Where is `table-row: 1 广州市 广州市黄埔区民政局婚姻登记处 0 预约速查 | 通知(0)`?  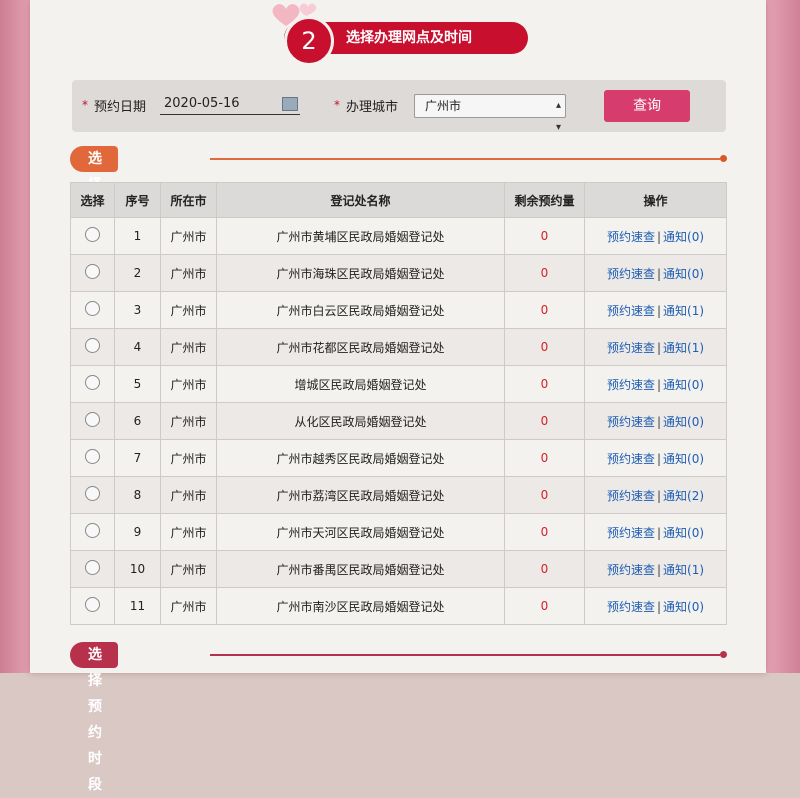 table-row: 1 广州市 广州市黄埔区民政局婚姻登记处 0 预约速查 | 通知(0) is located at coordinates (398, 236).